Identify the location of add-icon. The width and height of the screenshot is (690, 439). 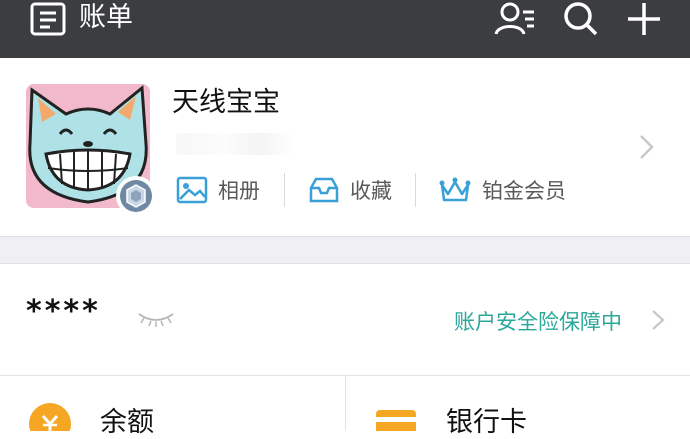
(644, 20).